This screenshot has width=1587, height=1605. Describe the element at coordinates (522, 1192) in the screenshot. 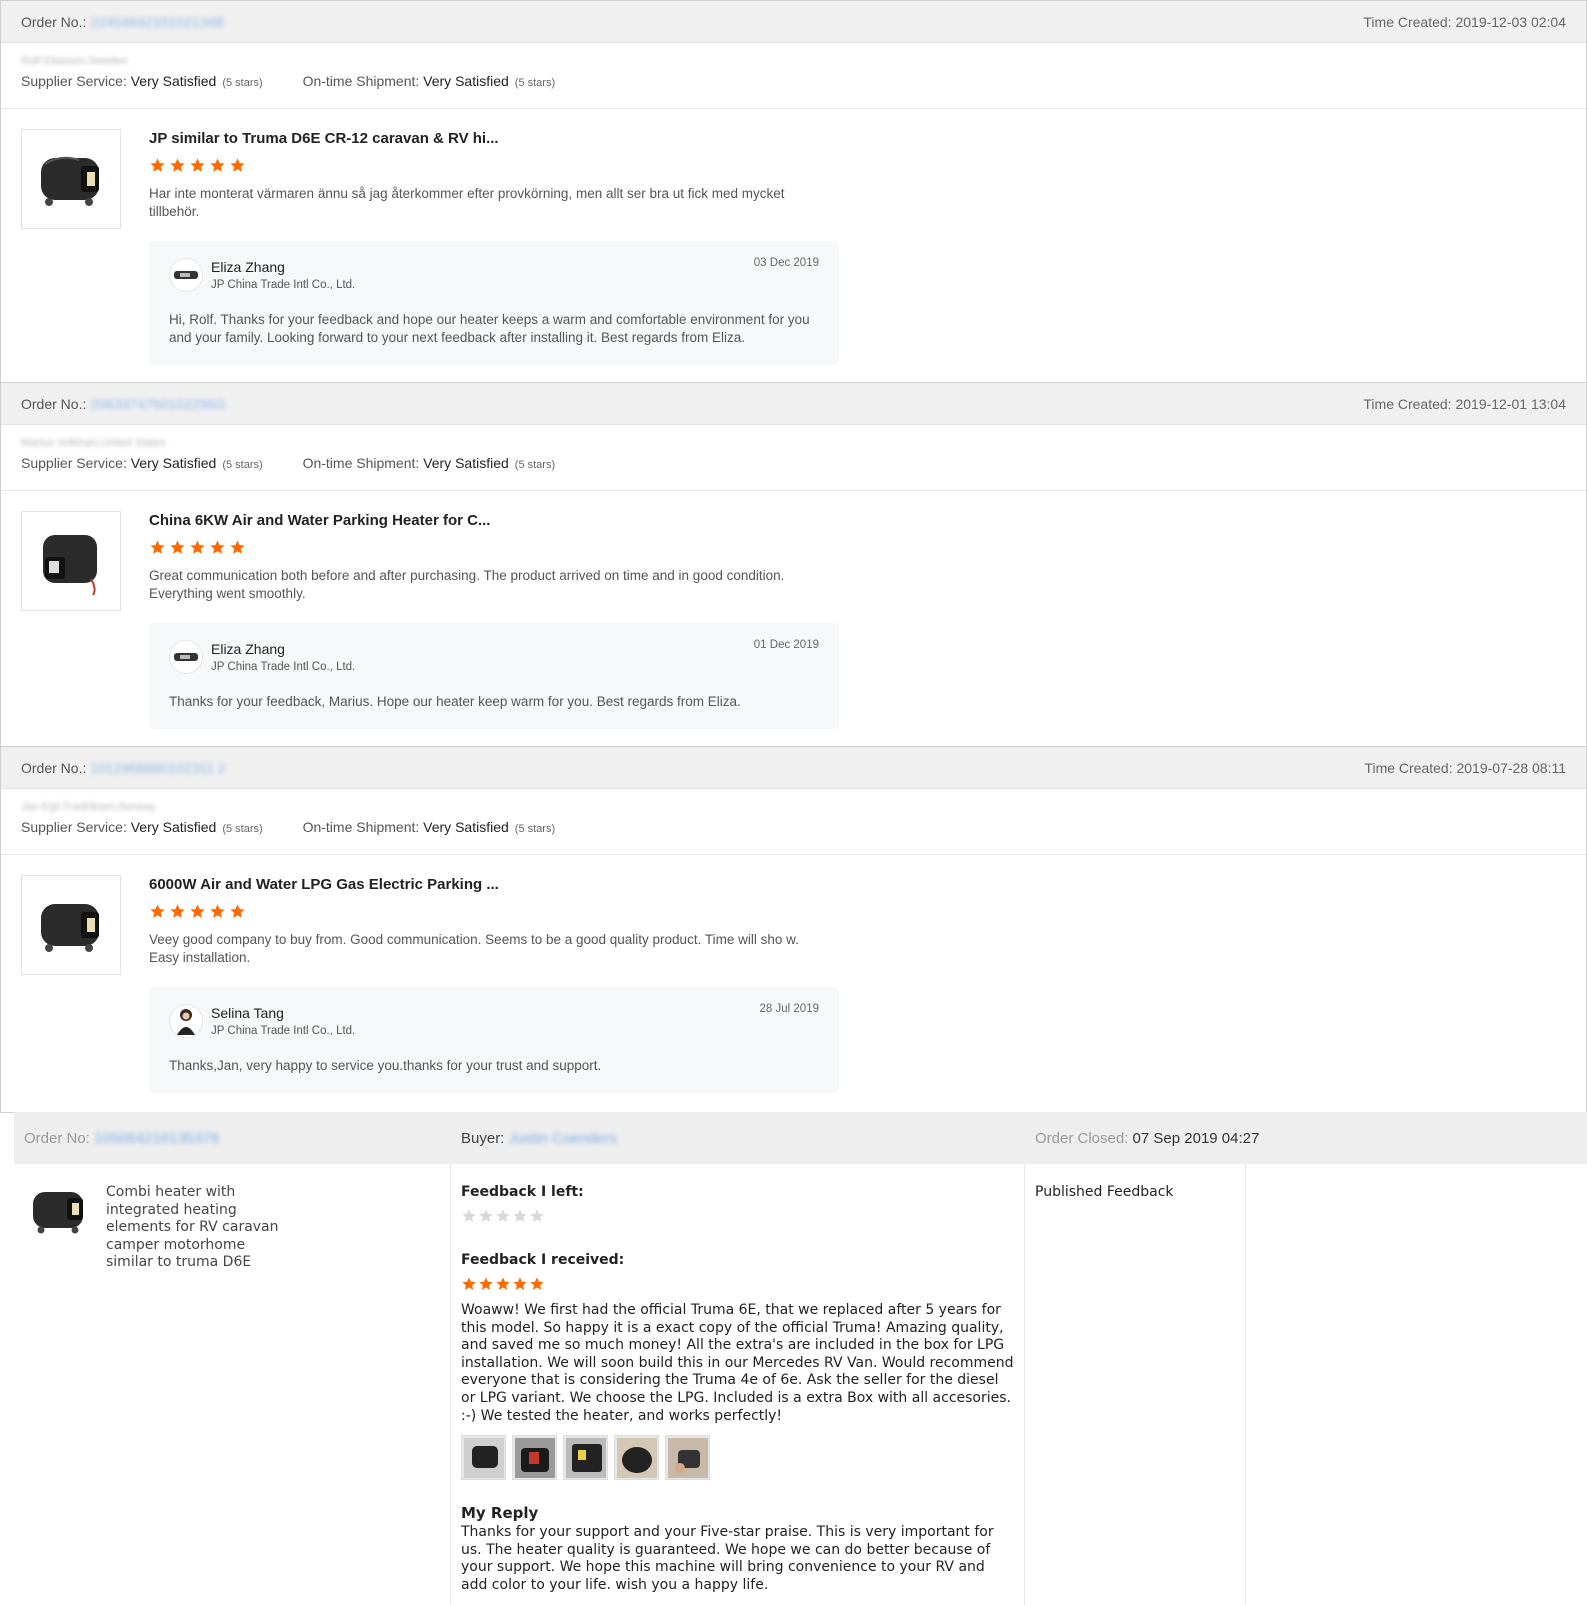

I see `feedback-left-label: Feedback I left:` at that location.